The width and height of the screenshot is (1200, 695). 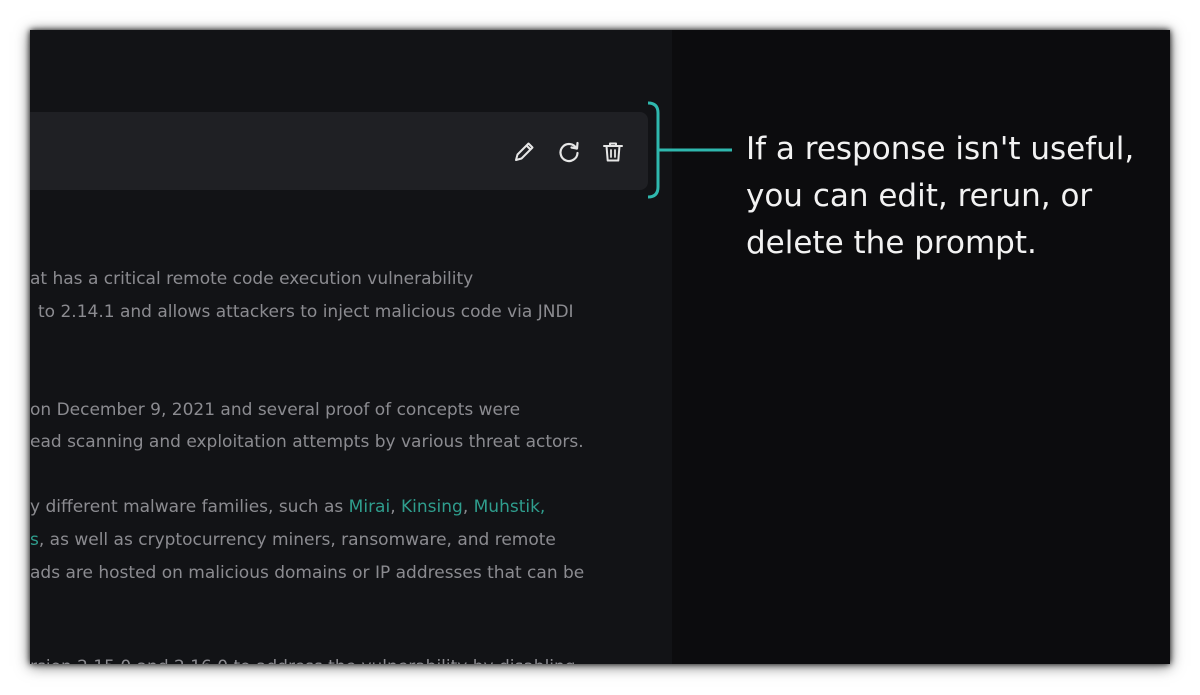 What do you see at coordinates (370, 507) in the screenshot?
I see `malware-link-mirai: Mirai` at bounding box center [370, 507].